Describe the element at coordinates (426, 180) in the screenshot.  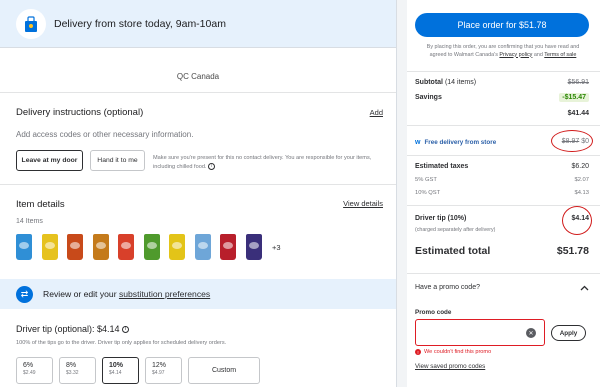
I see `gst-label: 5% GST` at that location.